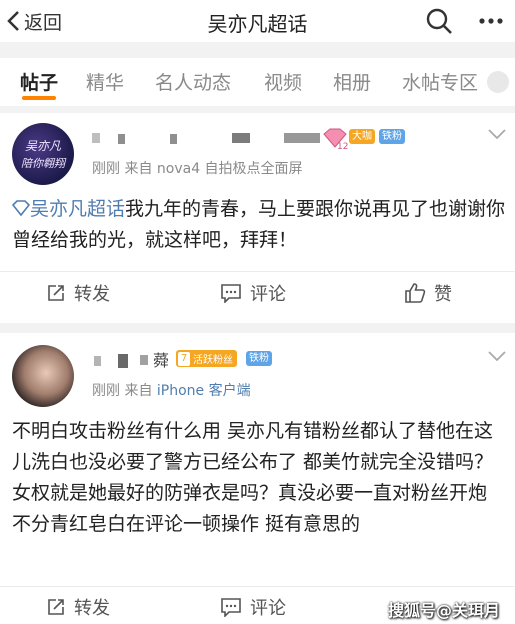 Image resolution: width=515 pixels, height=624 pixels. Describe the element at coordinates (352, 81) in the screenshot. I see `tab-albums: 相册` at that location.